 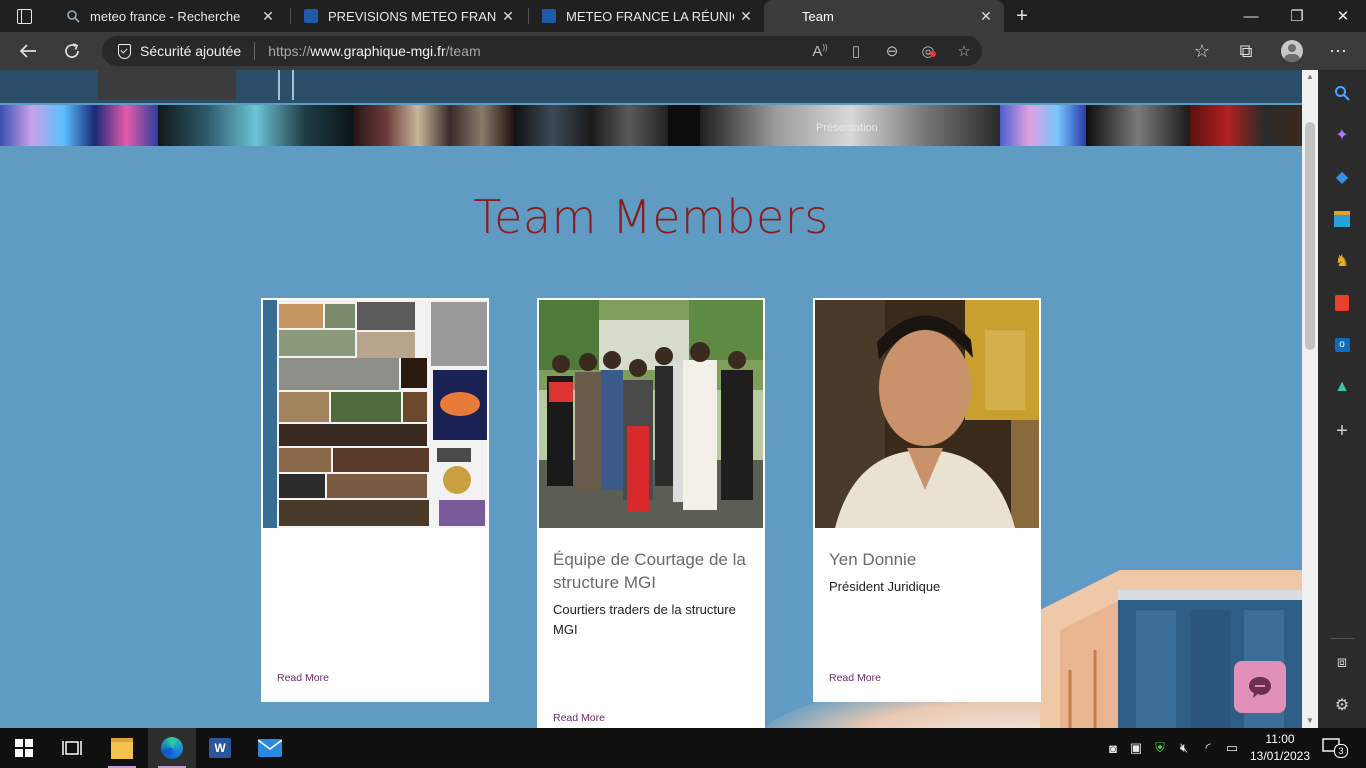 I want to click on shield-icon, so click(x=124, y=51).